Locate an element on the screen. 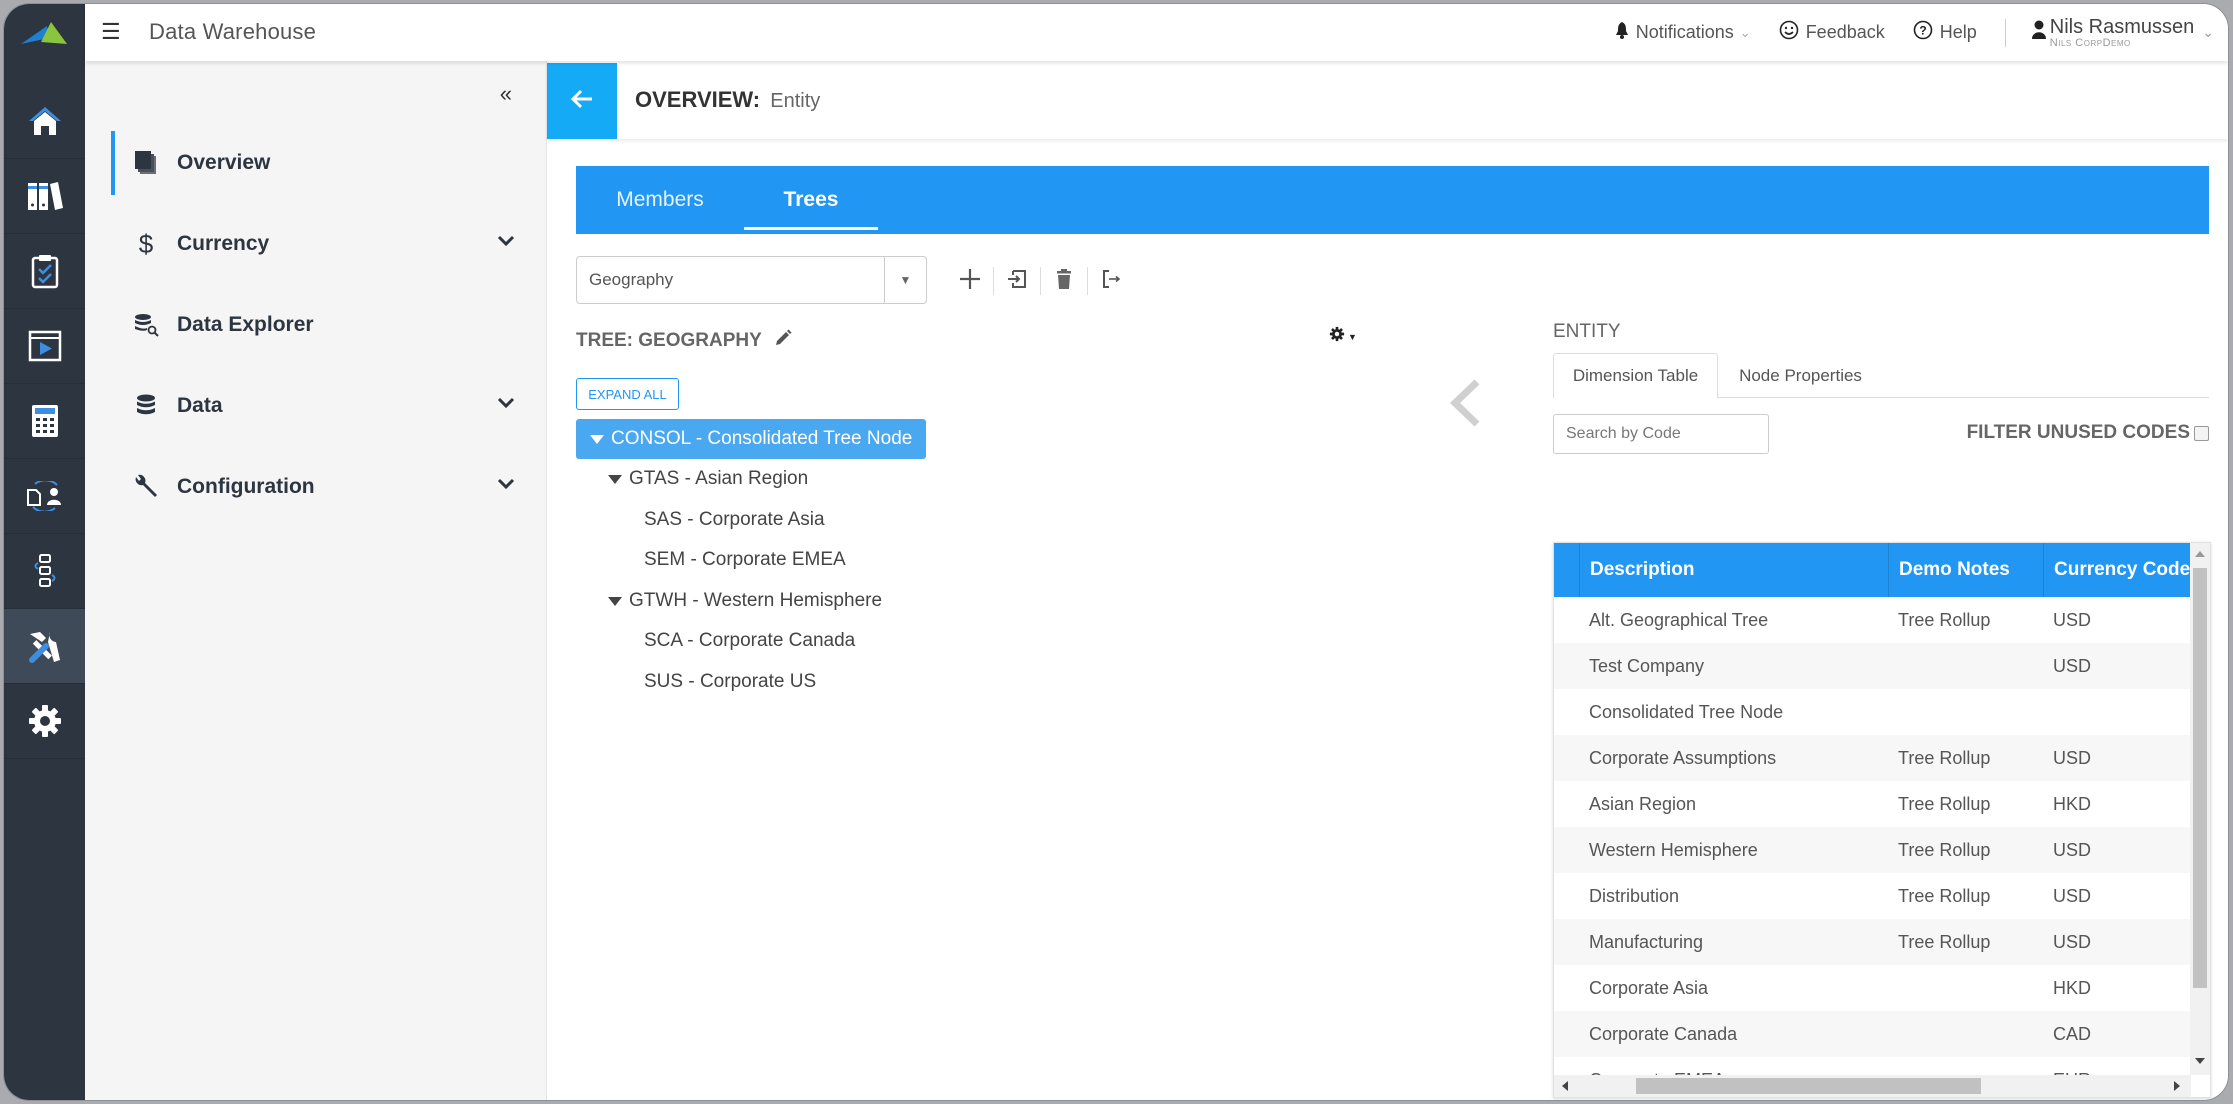 Image resolution: width=2233 pixels, height=1104 pixels. user-icon is located at coordinates (2038, 32).